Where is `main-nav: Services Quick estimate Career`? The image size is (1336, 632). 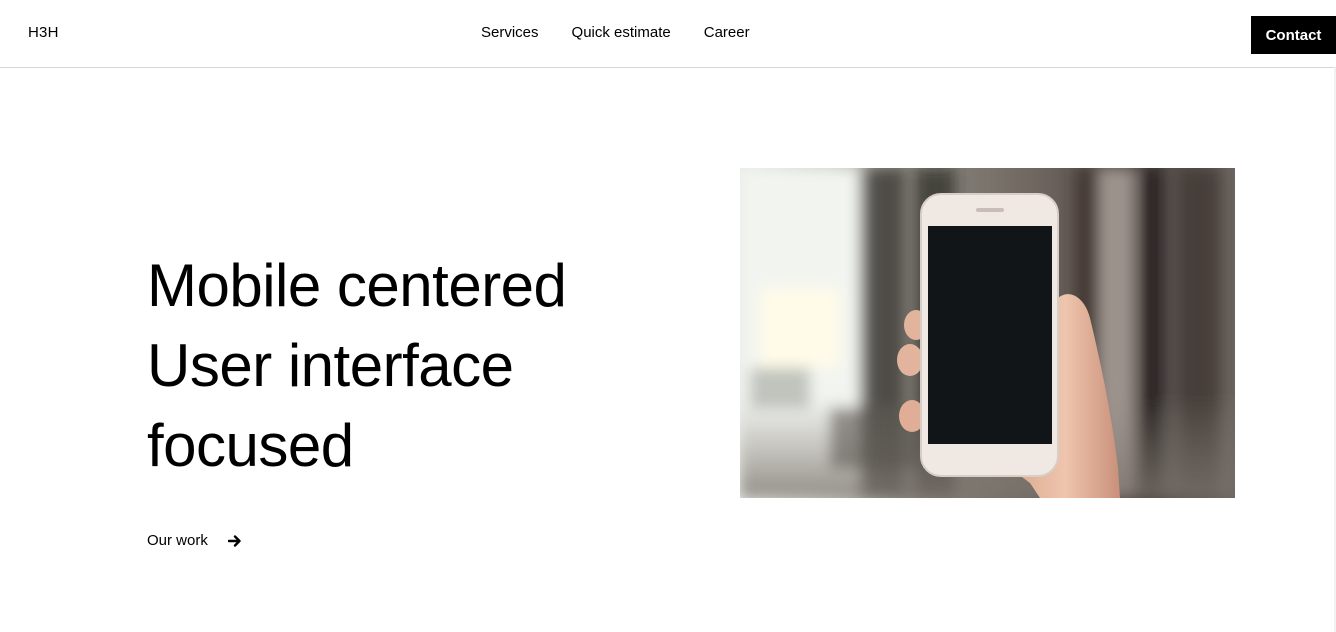
main-nav: Services Quick estimate Career is located at coordinates (615, 32).